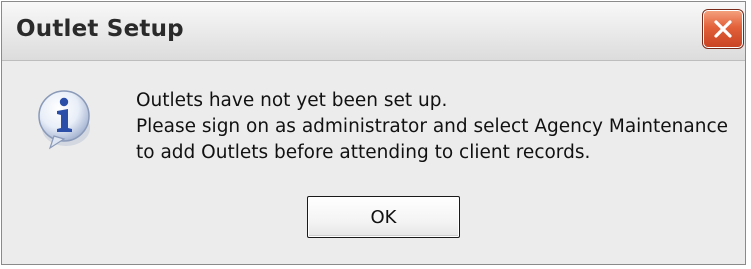  Describe the element at coordinates (383, 217) in the screenshot. I see `ok-button: OK` at that location.